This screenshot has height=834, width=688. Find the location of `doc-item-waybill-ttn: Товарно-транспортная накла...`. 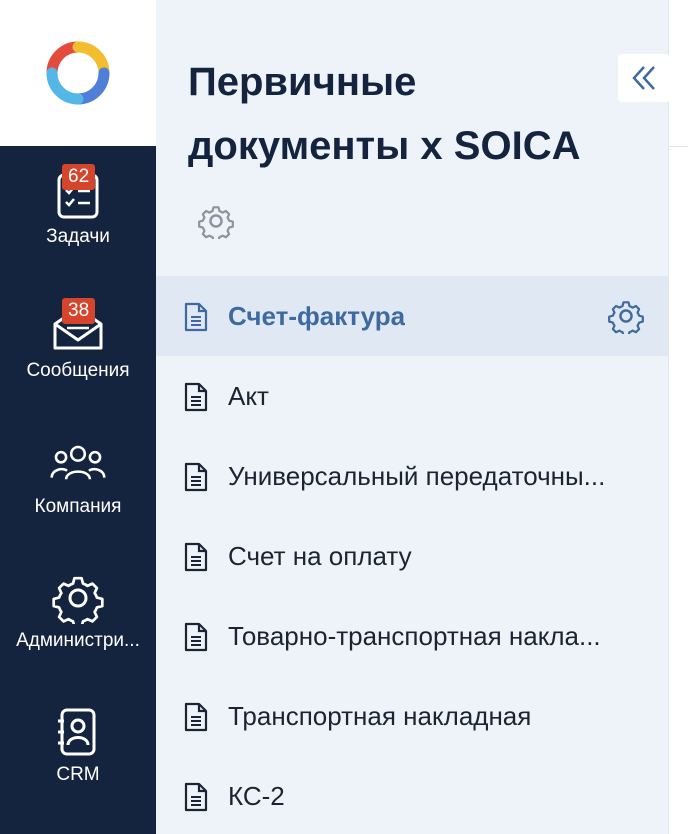

doc-item-waybill-ttn: Товарно-транспортная накла... is located at coordinates (412, 636).